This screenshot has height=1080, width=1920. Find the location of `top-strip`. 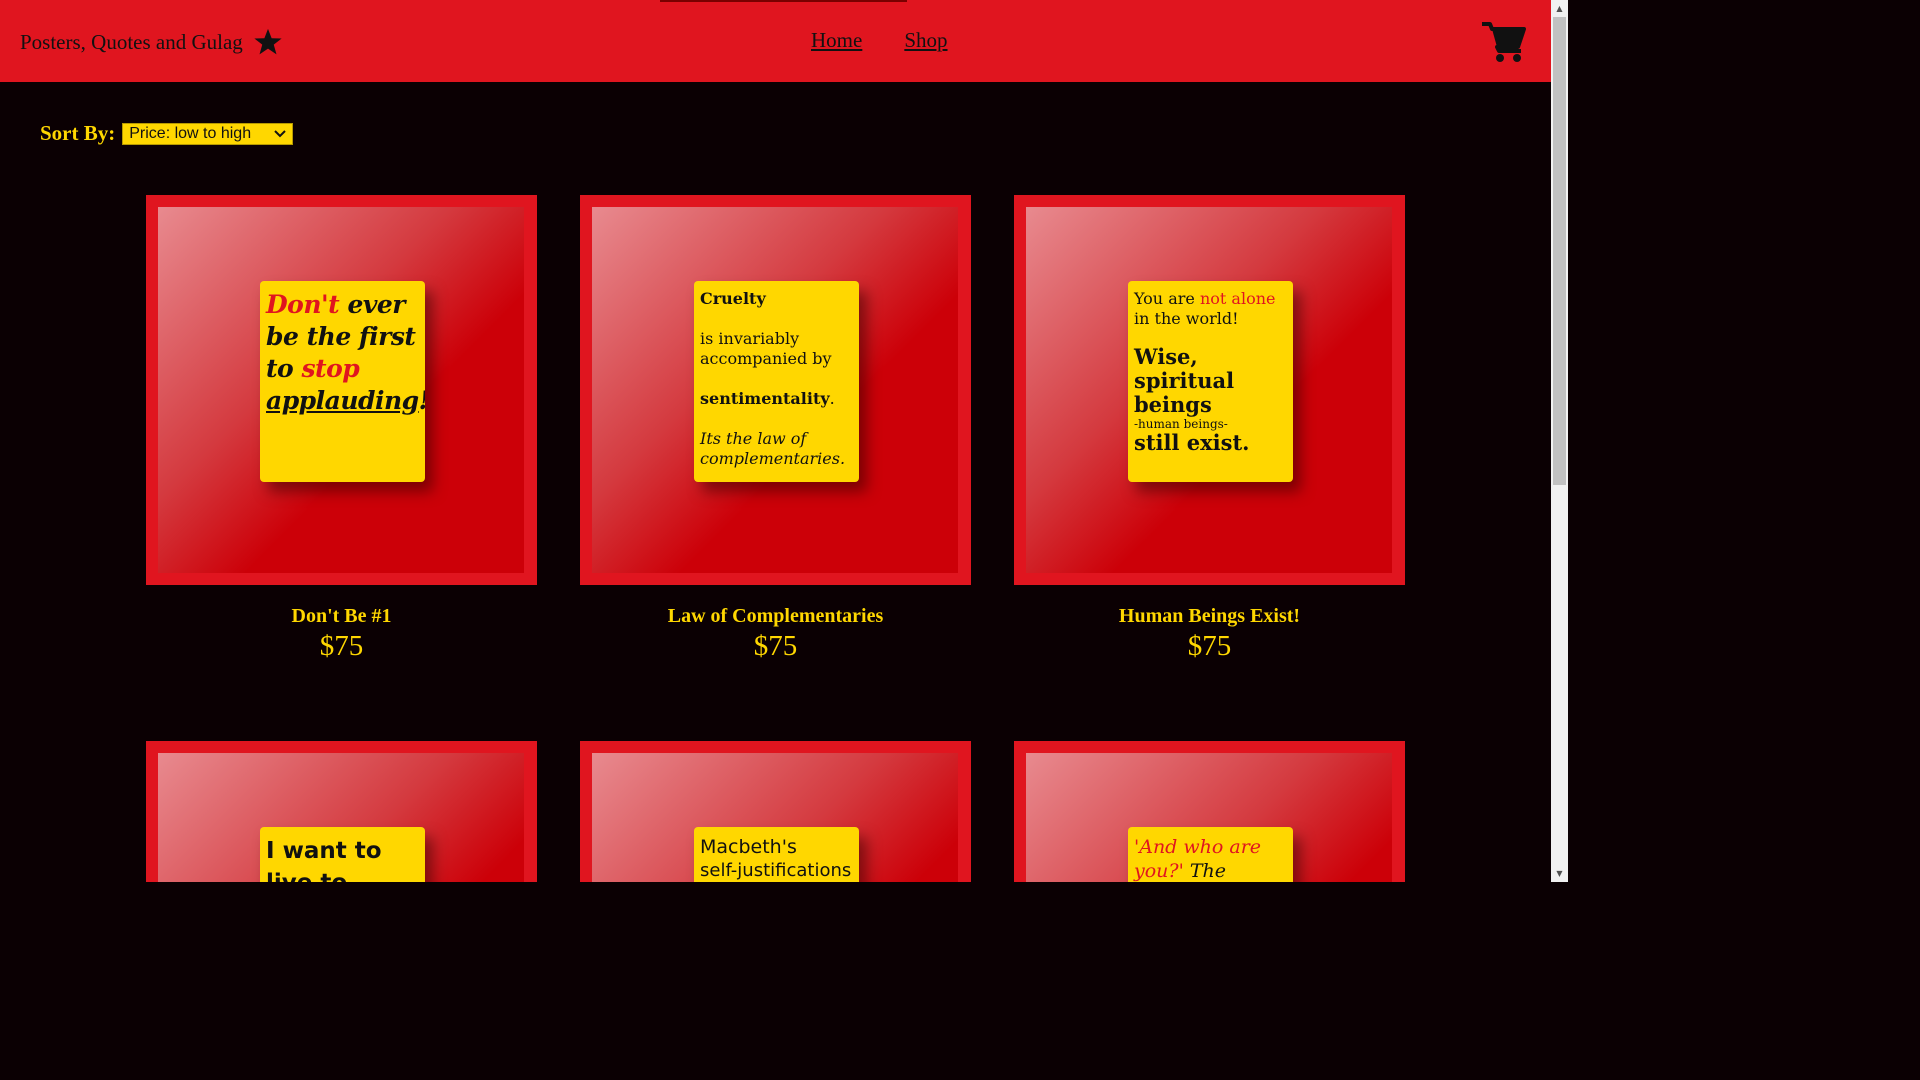

top-strip is located at coordinates (783, 1).